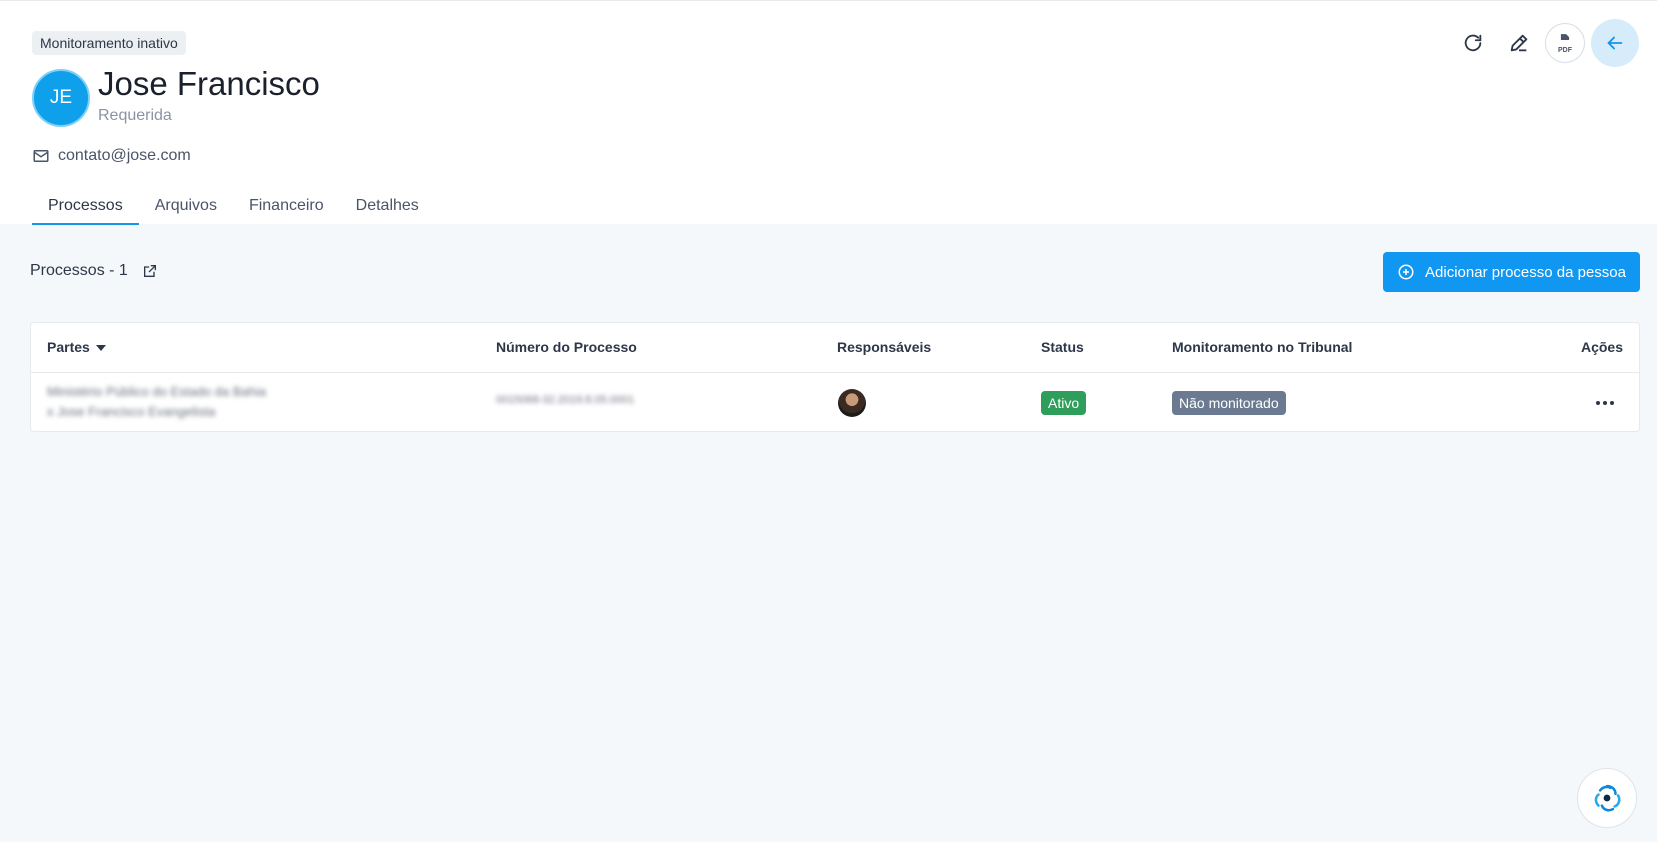 This screenshot has height=842, width=1657. Describe the element at coordinates (286, 207) in the screenshot. I see `tab-financeiro: Financeiro` at that location.